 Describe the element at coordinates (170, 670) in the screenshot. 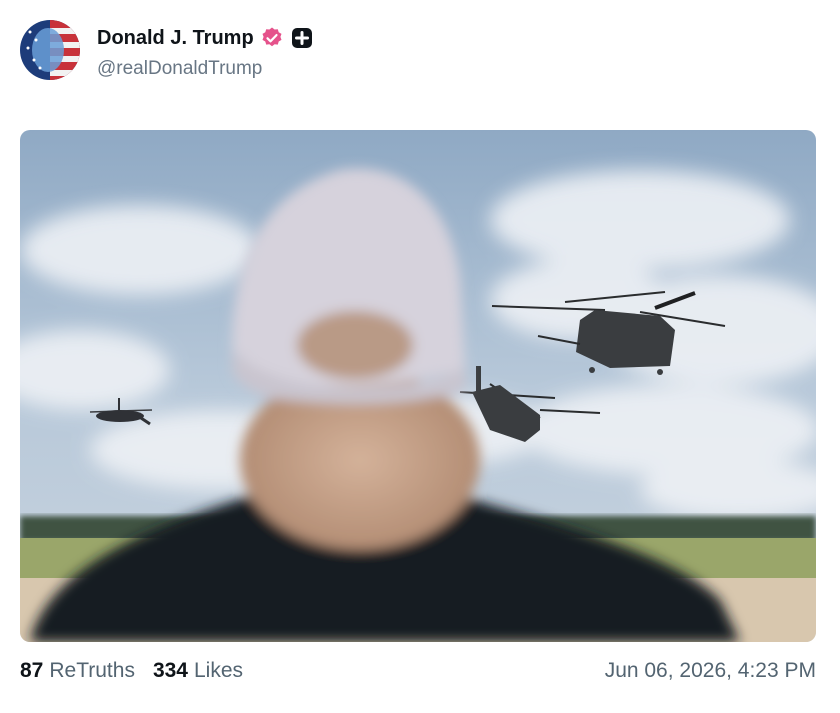

I see `likes-count: 334` at that location.